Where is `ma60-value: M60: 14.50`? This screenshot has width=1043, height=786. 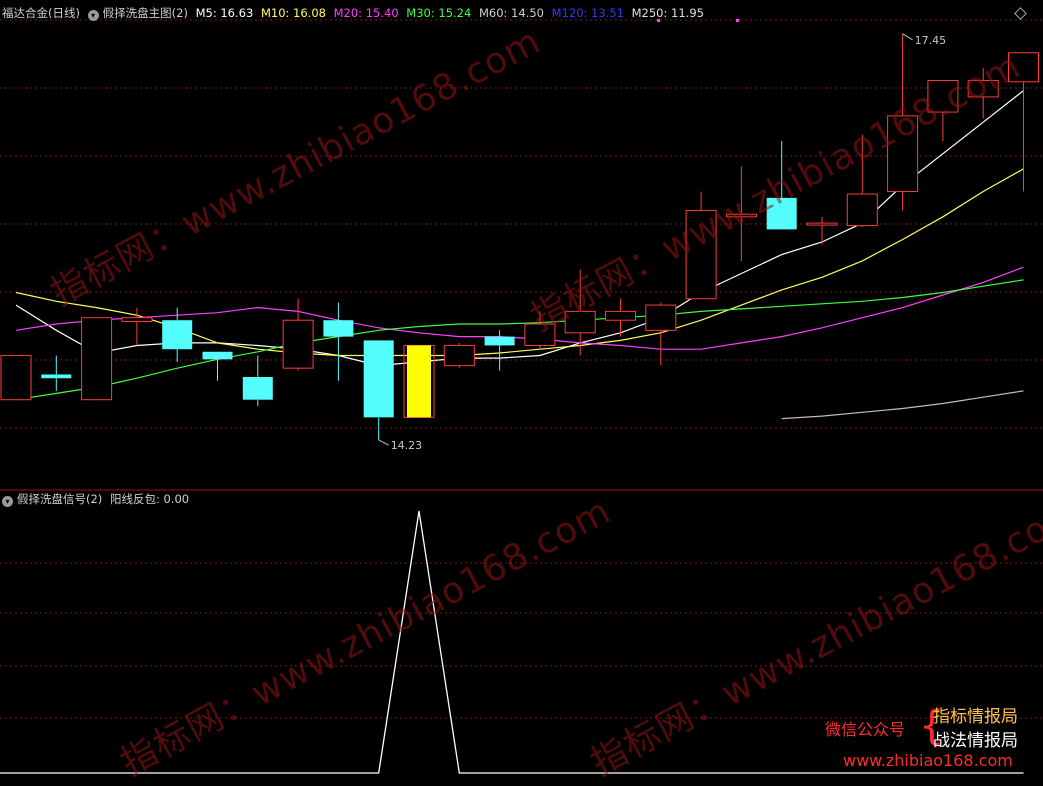
ma60-value: M60: 14.50 is located at coordinates (511, 13).